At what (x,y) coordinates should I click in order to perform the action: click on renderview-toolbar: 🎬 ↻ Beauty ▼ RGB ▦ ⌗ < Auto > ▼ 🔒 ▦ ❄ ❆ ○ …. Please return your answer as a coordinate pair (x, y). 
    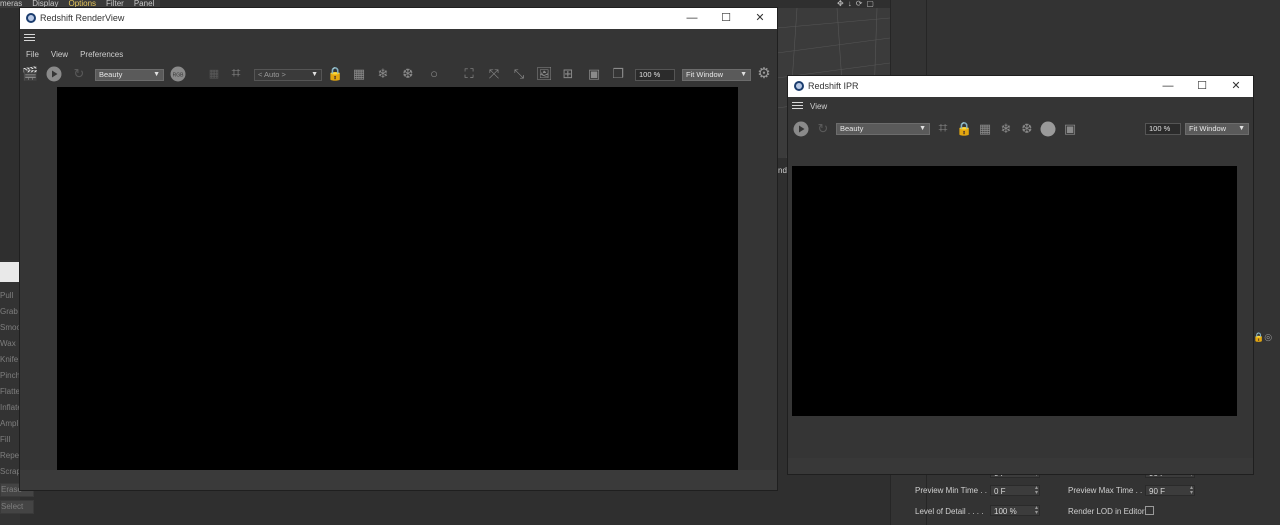
    Looking at the image, I should click on (398, 77).